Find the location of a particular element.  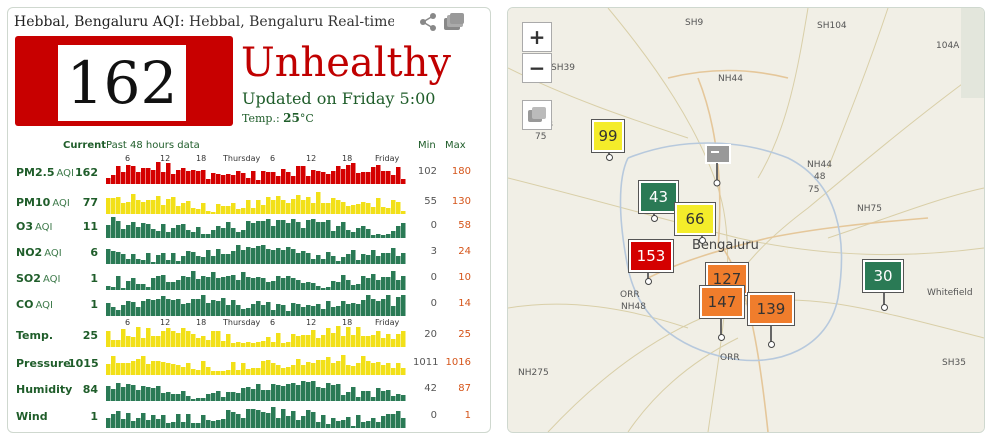

station-aqi: 139 is located at coordinates (771, 309).